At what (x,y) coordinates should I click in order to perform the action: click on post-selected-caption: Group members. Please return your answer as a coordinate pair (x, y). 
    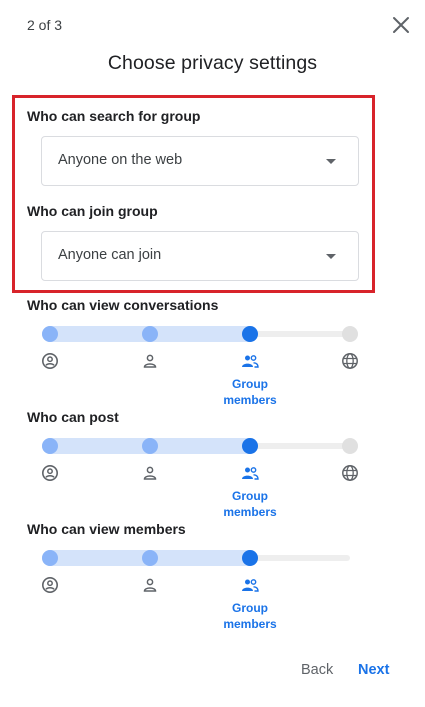
    Looking at the image, I should click on (250, 504).